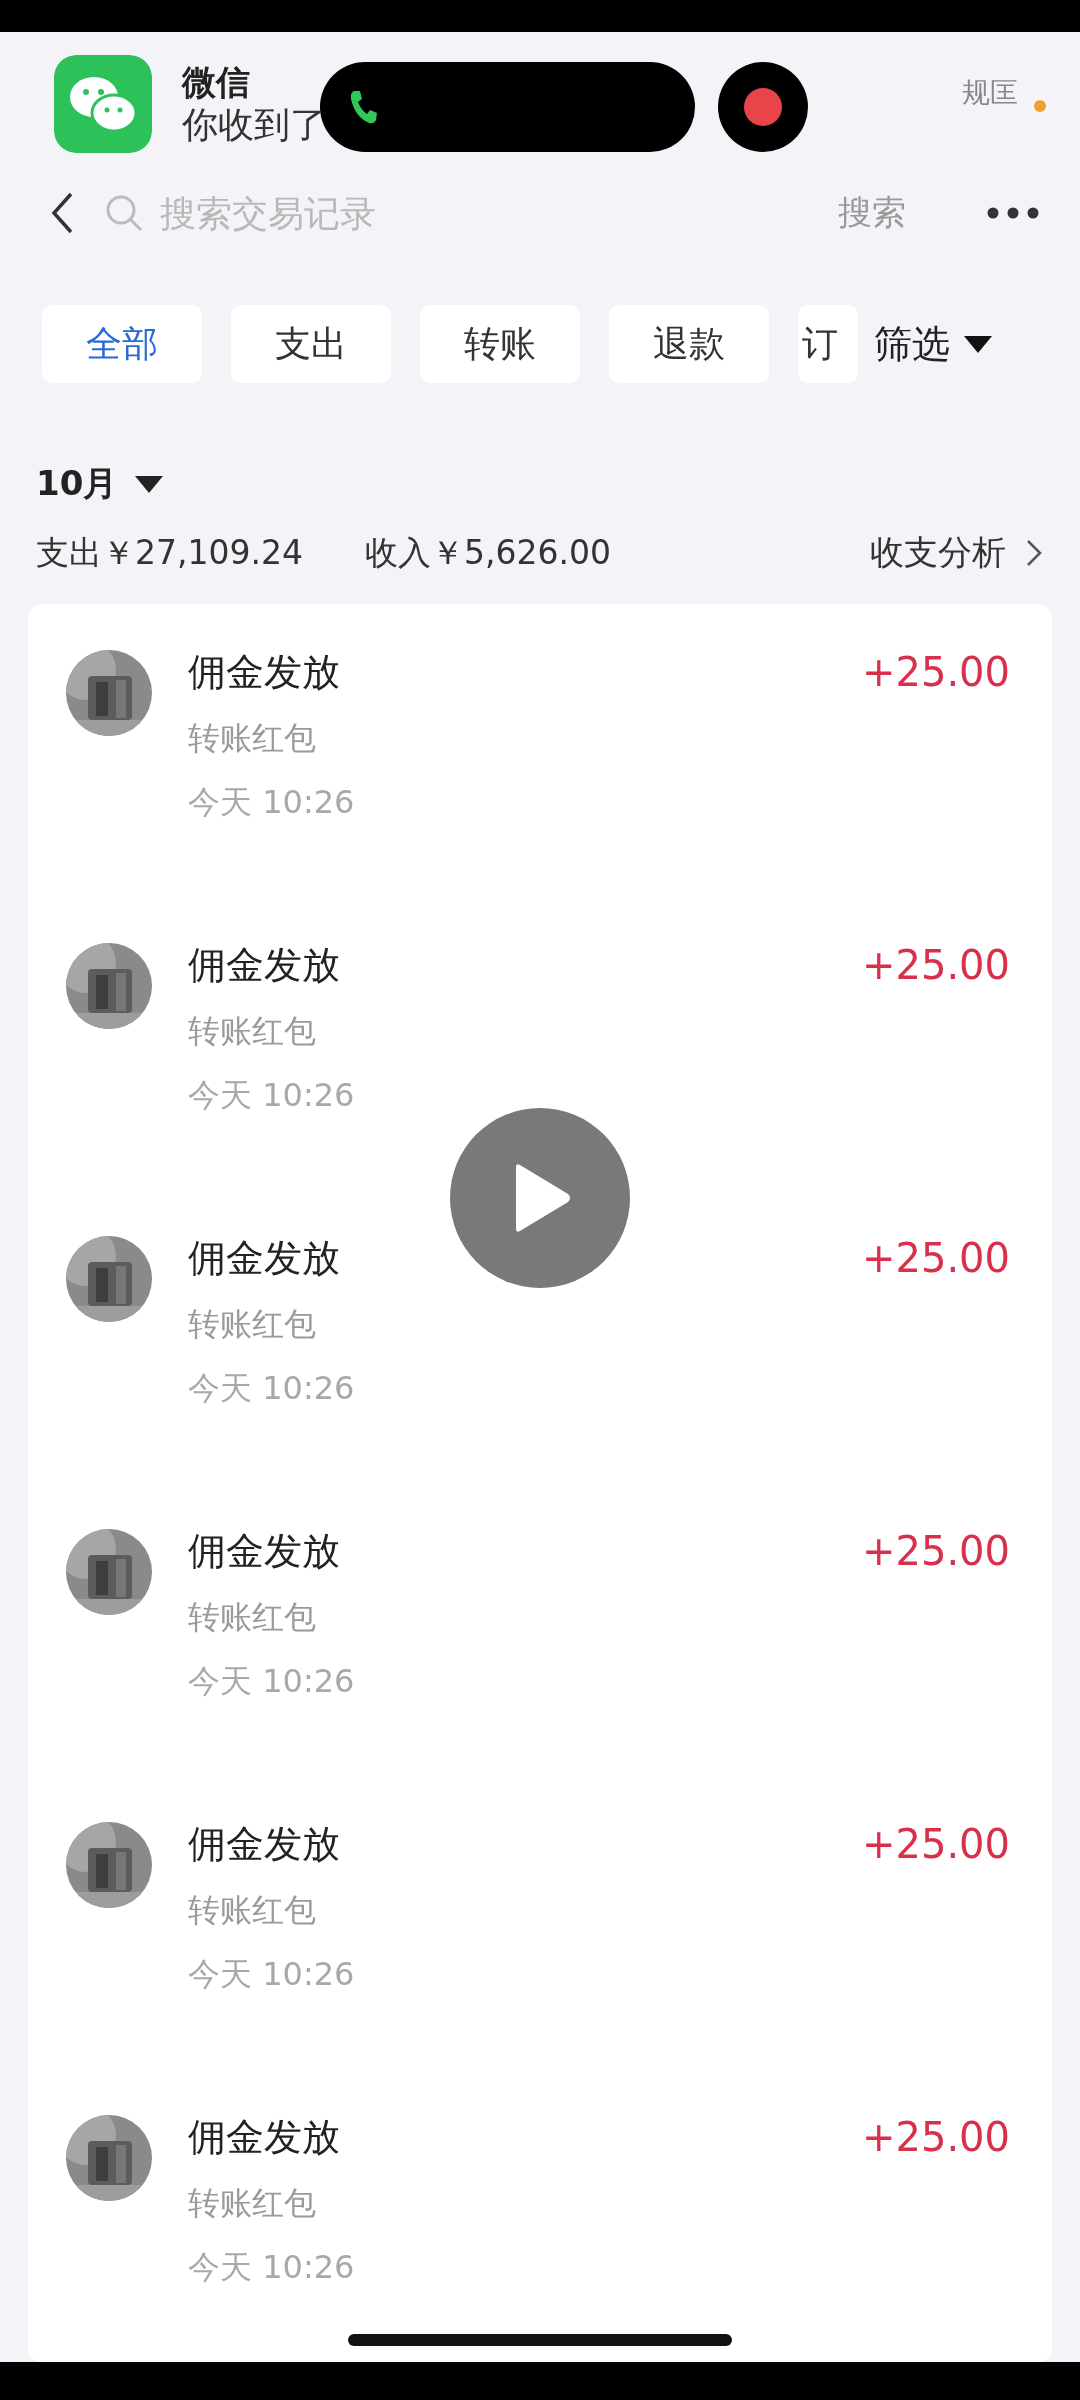  I want to click on tab: 全部, so click(122, 344).